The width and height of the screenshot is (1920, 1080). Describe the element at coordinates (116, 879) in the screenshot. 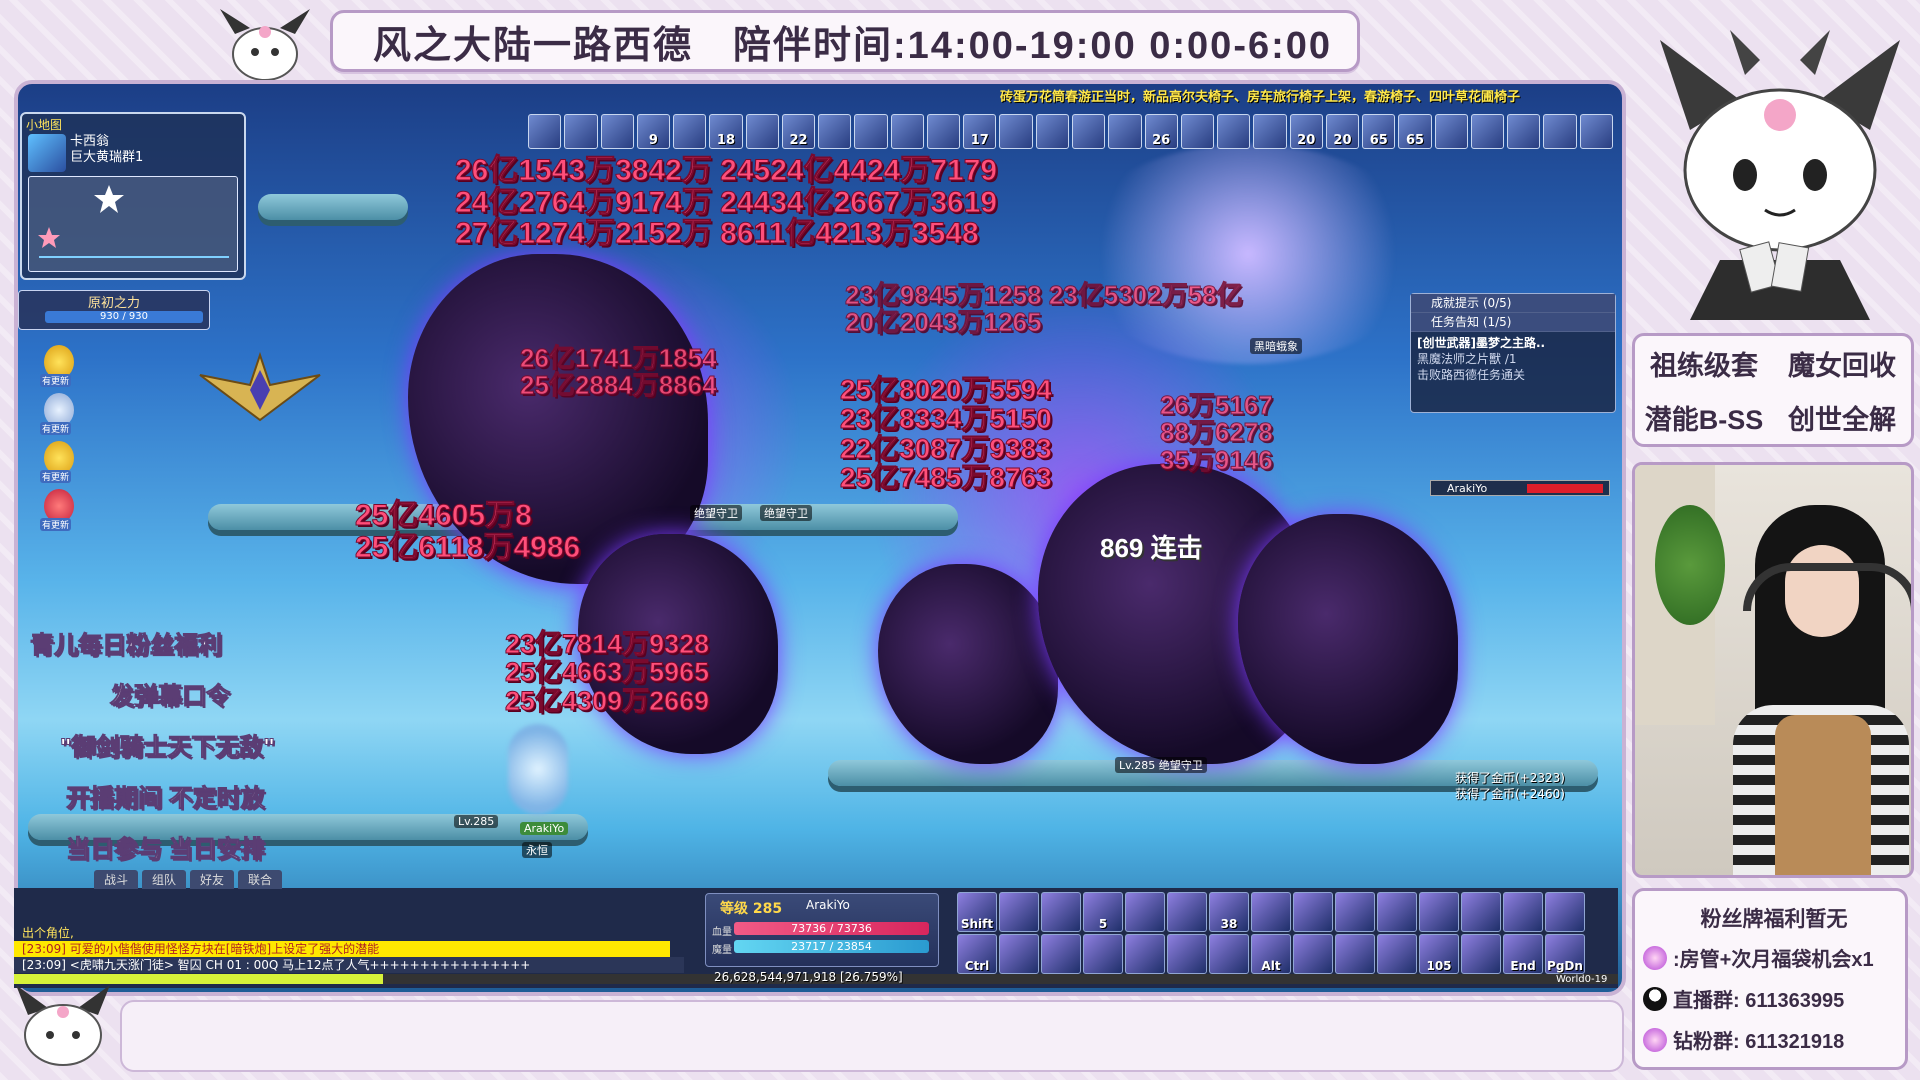

I see `chat-tab-battle: 战斗` at that location.